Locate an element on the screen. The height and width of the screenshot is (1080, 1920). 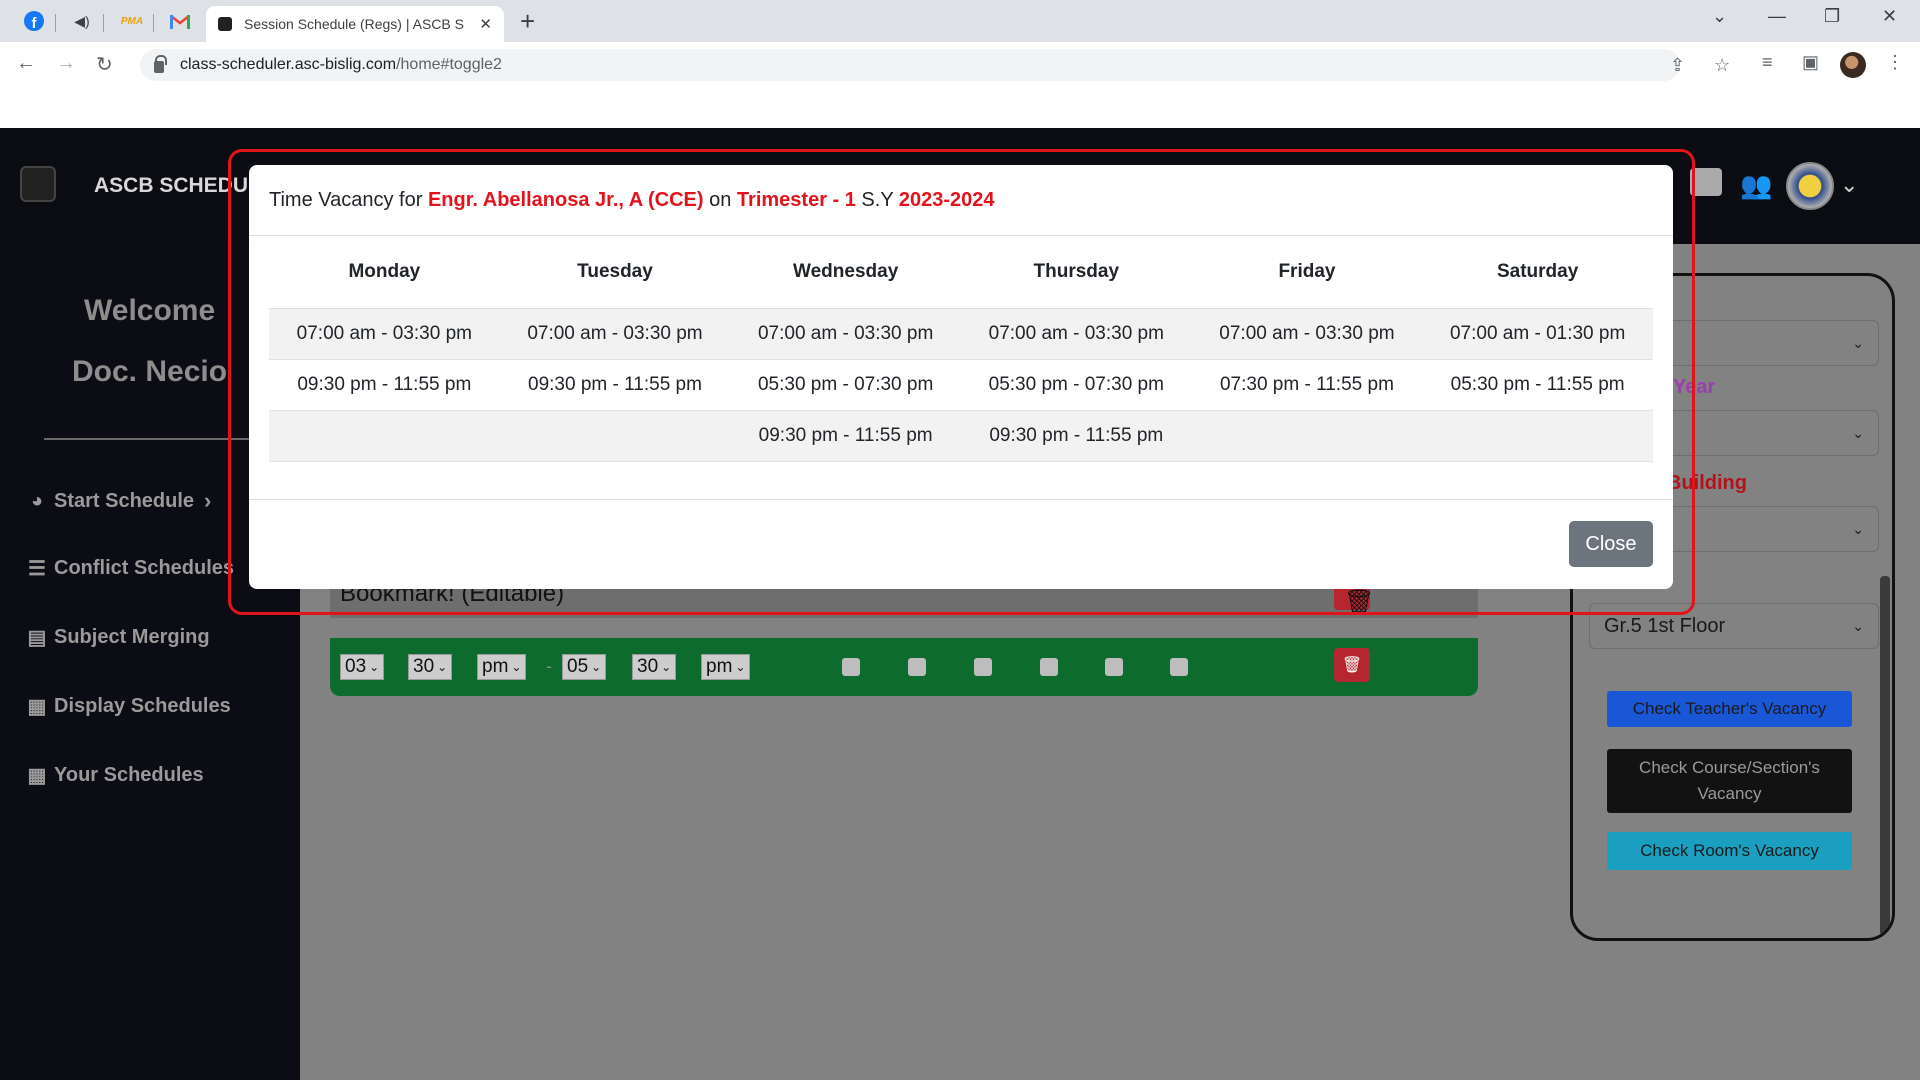
column-header: Wednesday is located at coordinates (846, 271).